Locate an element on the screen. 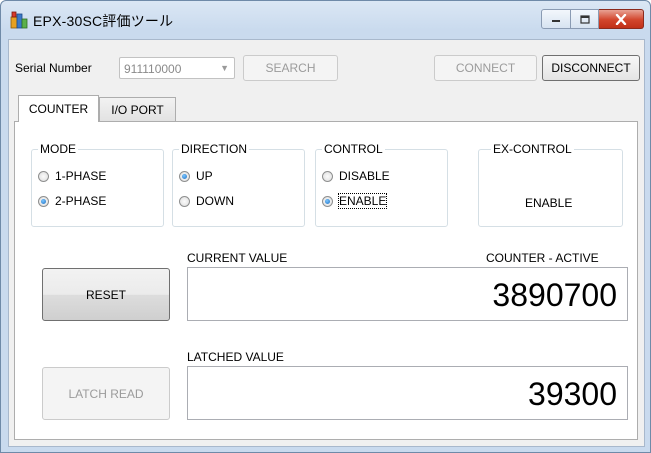 This screenshot has height=453, width=651. mode-2phase-radio: 2-PHASE is located at coordinates (72, 201).